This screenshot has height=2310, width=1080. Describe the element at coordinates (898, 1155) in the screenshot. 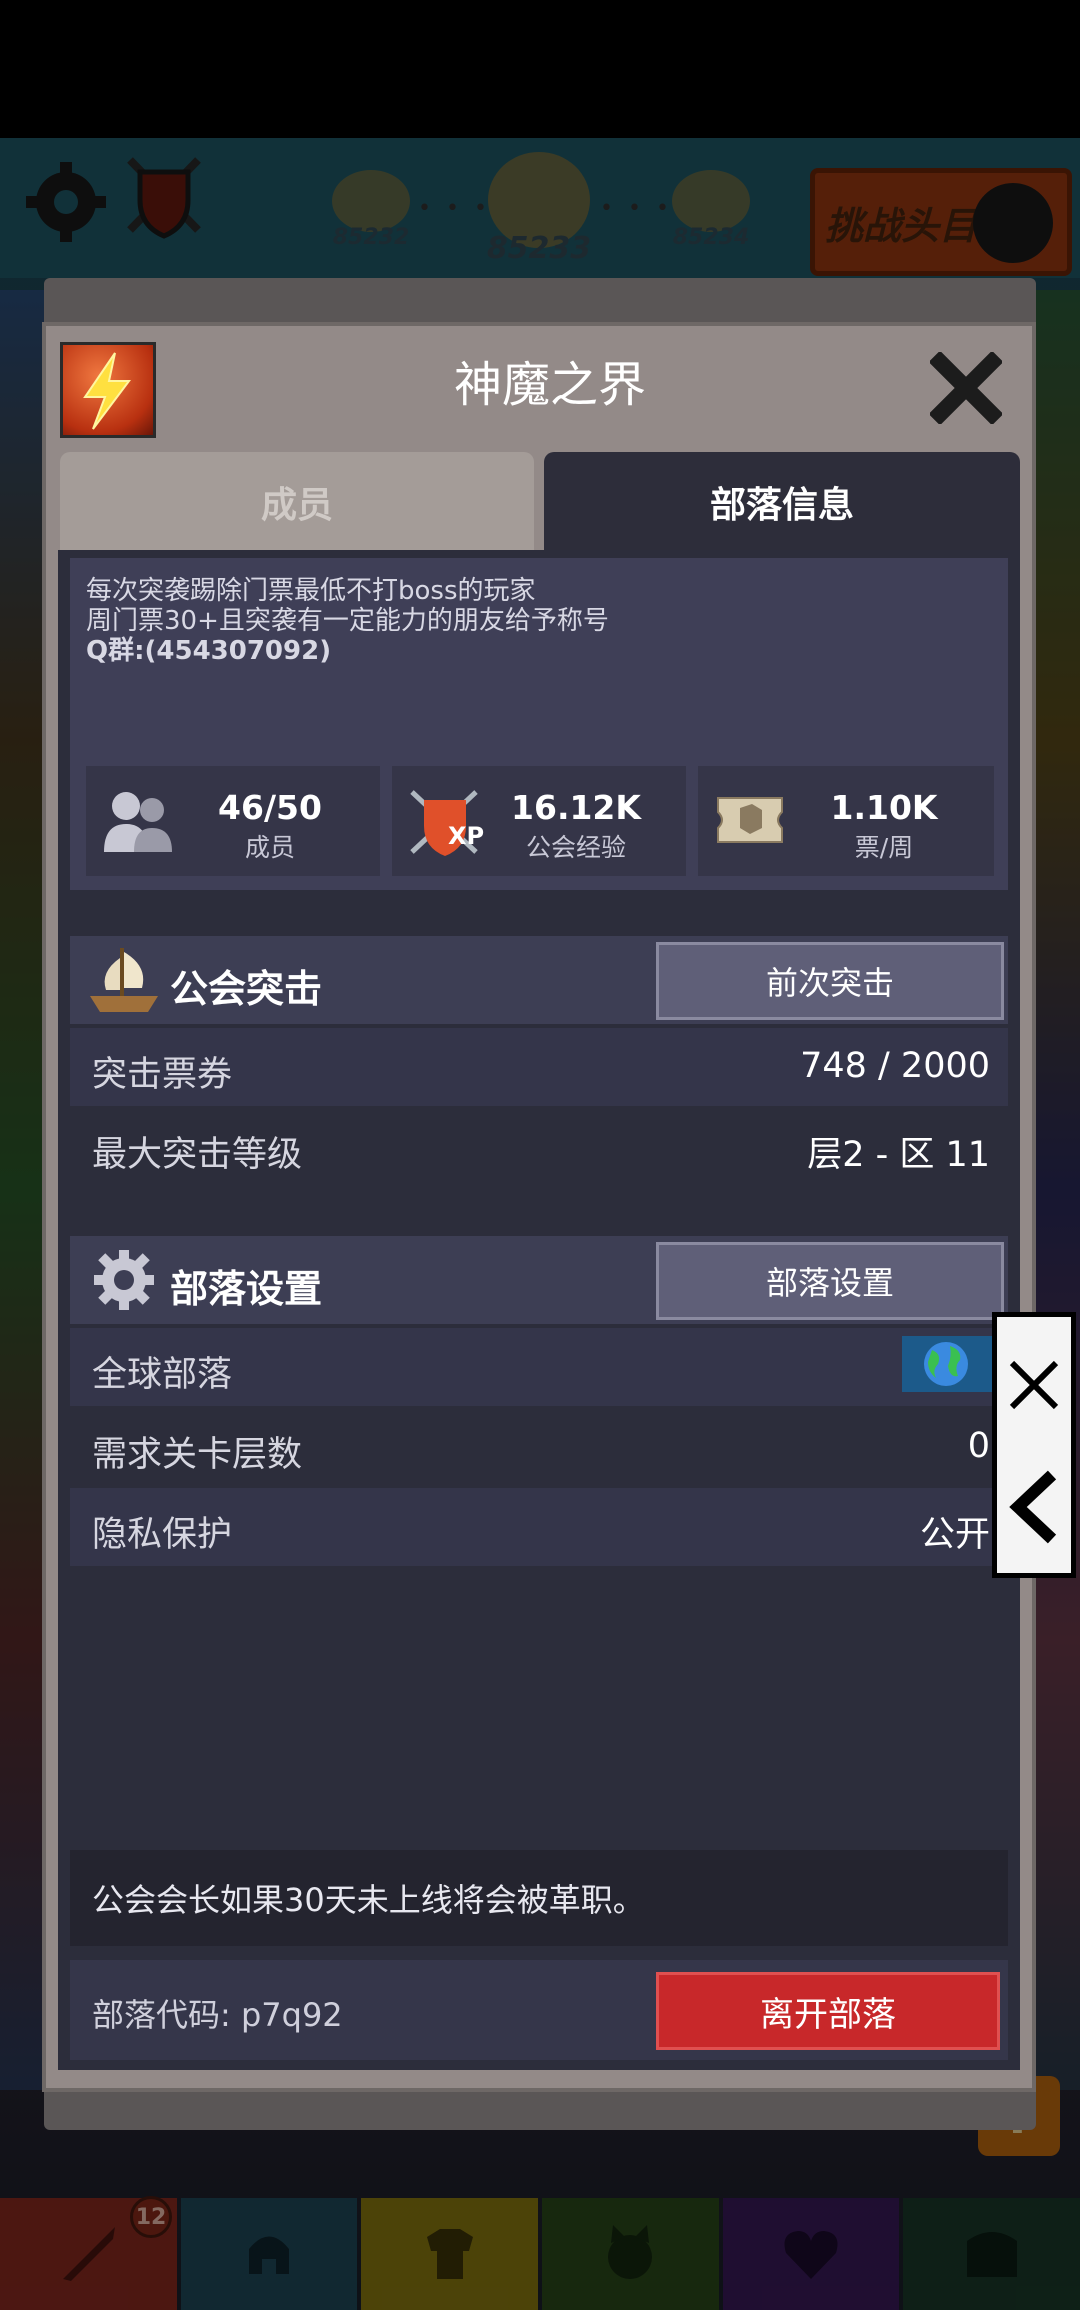

I see `max-raid-level-value: 层2 - 区 11` at that location.